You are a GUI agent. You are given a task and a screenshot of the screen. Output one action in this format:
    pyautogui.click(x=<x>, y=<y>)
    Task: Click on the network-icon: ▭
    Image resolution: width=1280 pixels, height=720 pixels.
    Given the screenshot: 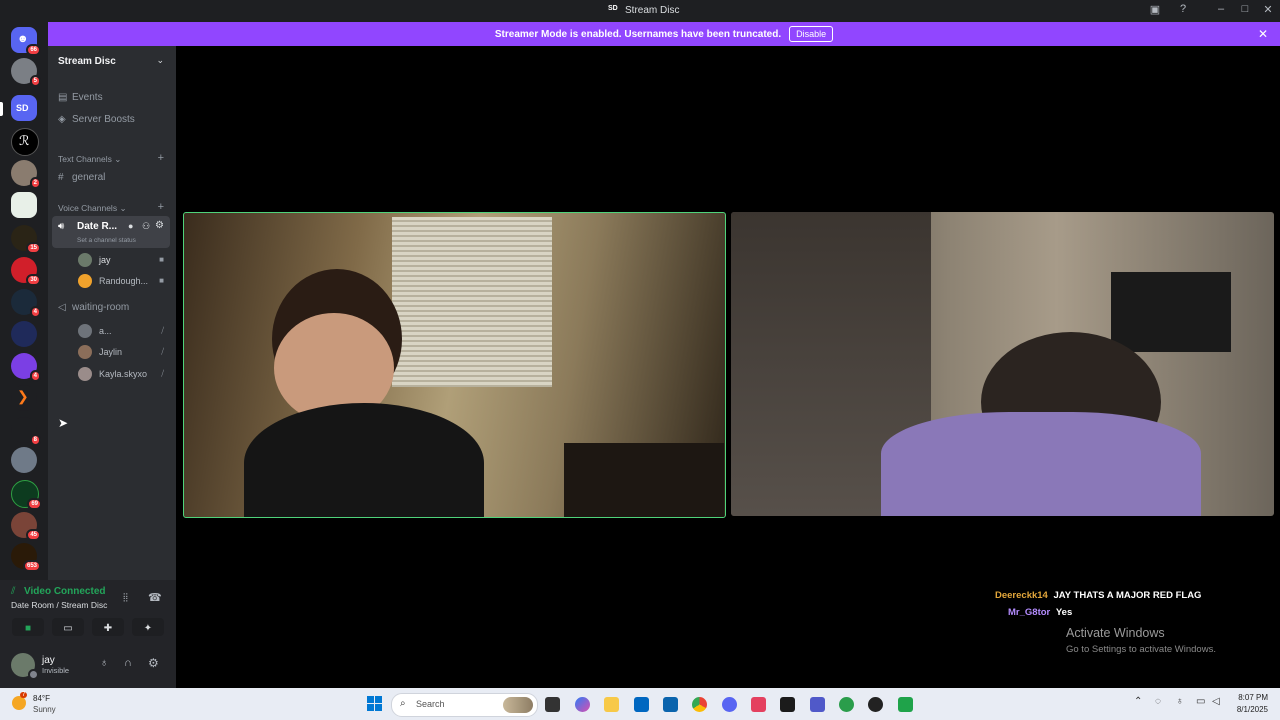 What is the action you would take?
    pyautogui.click(x=1200, y=701)
    